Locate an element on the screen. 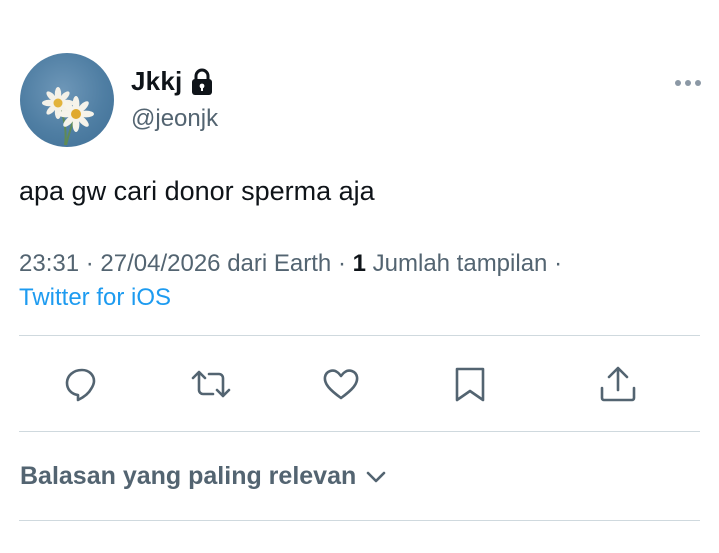  more-icon is located at coordinates (688, 83).